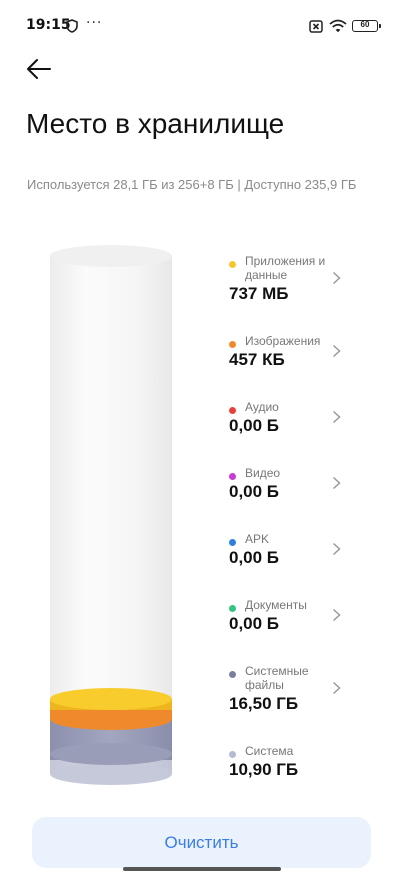  I want to click on category-size: 737 МБ, so click(259, 293).